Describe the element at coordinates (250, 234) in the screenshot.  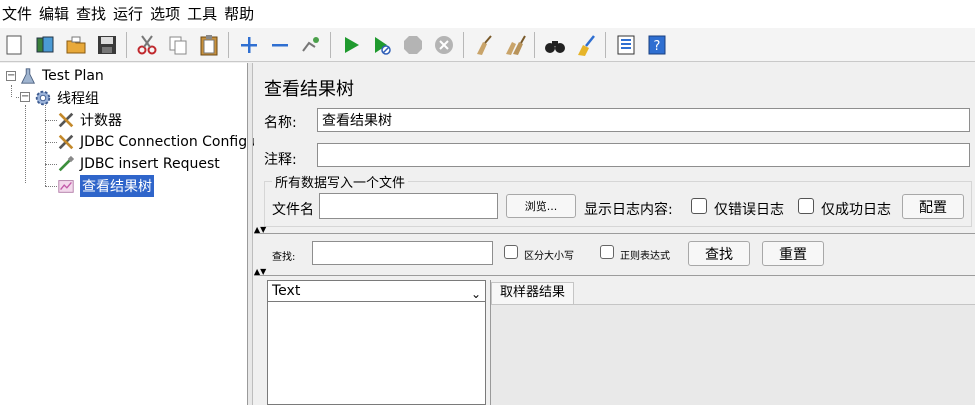
I see `pane-splitter` at that location.